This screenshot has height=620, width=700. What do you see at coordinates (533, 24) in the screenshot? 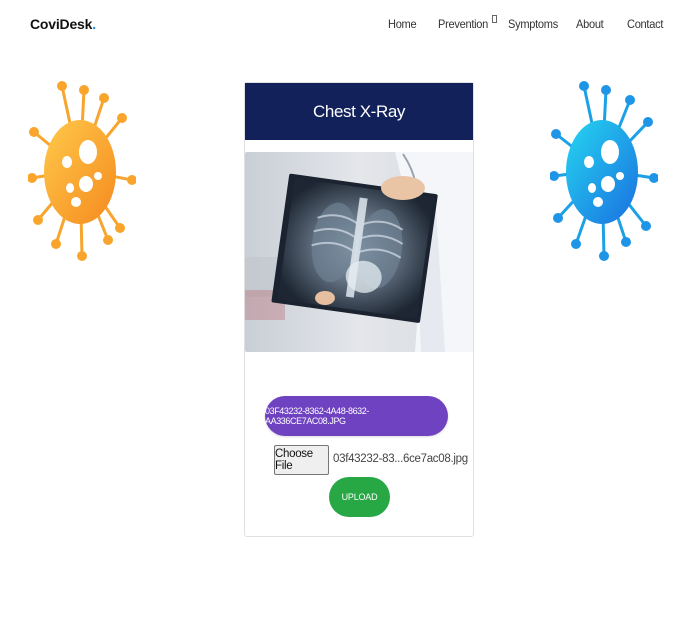
I see `nav-symptoms: Symptoms` at bounding box center [533, 24].